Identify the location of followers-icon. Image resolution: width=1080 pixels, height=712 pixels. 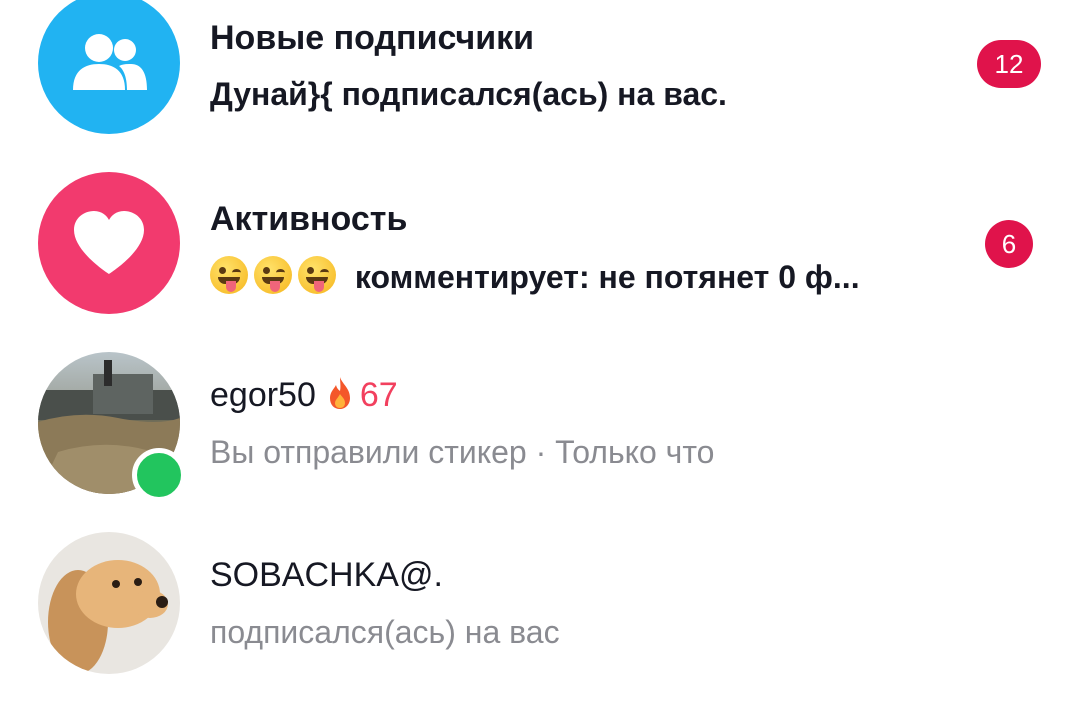
(110, 62).